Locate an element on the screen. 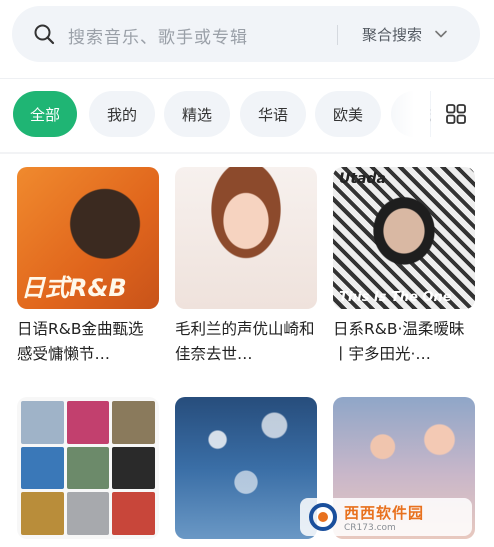 This screenshot has width=494, height=547. playlist-cover: Utada This Is The One is located at coordinates (404, 238).